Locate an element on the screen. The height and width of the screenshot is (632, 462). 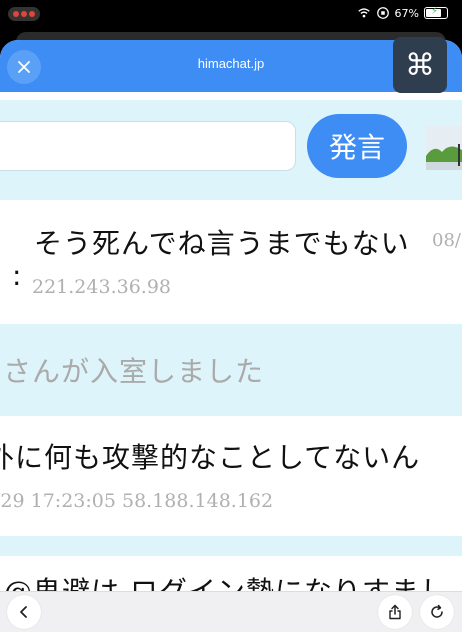
status-bar: 67% ⚡ is located at coordinates (231, 14).